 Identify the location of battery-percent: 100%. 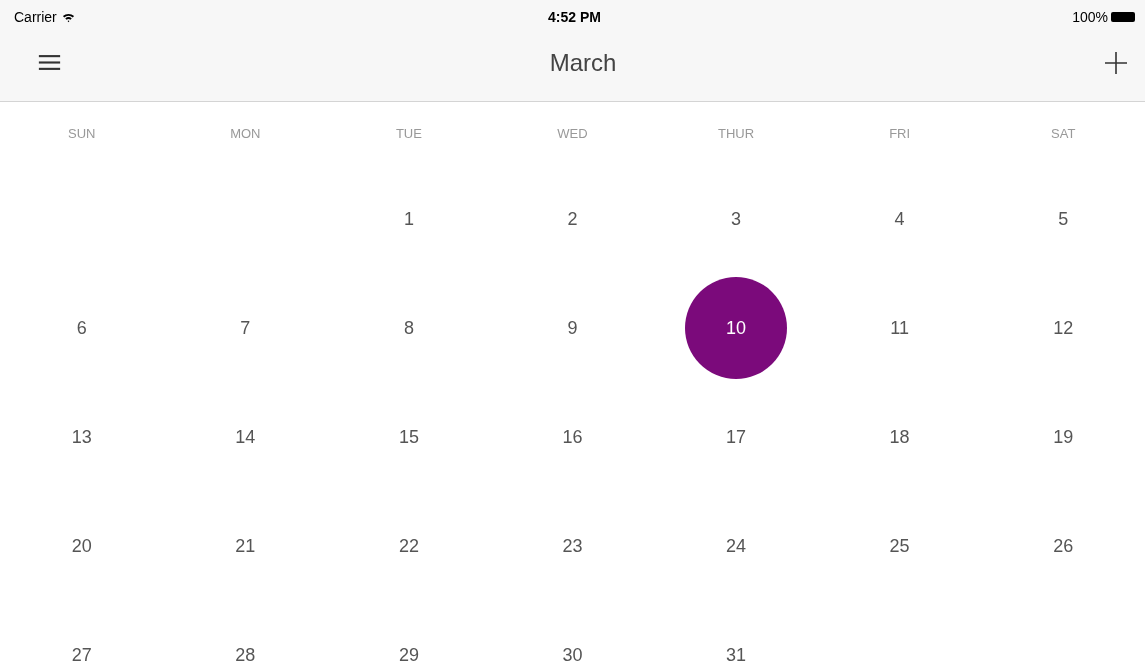
(1090, 17).